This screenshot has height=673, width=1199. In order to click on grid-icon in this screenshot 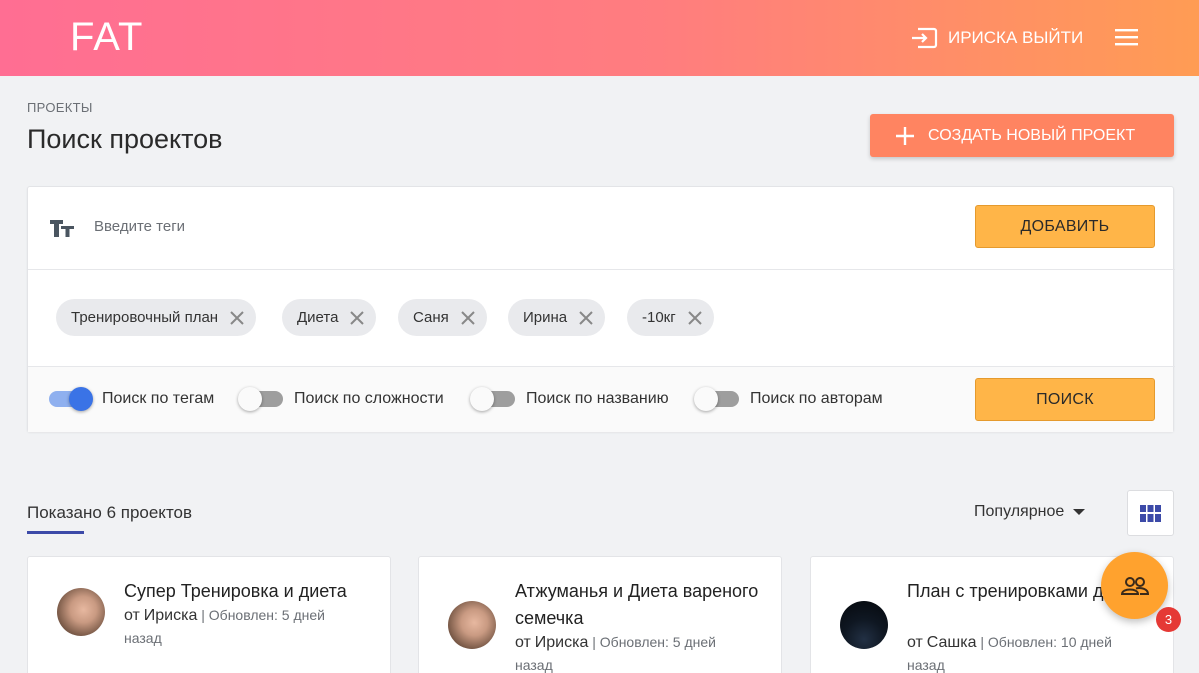, I will do `click(1150, 513)`.